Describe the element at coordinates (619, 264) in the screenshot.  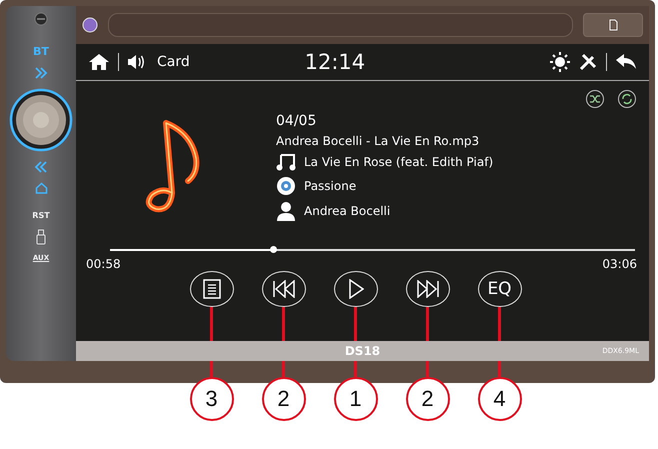
I see `total-time: 03:06` at that location.